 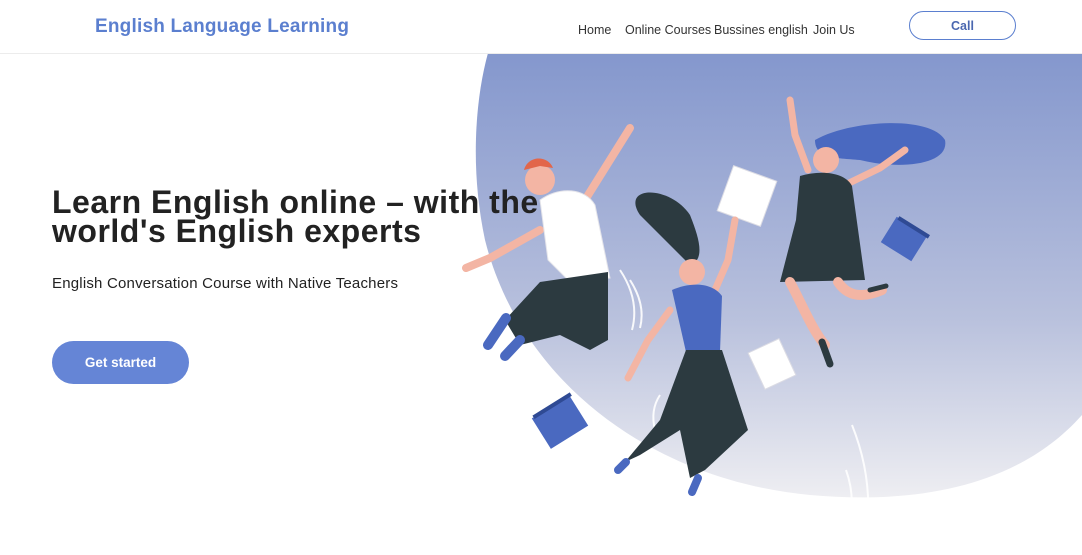 I want to click on nav-online-courses-link: Online Courses, so click(x=668, y=30).